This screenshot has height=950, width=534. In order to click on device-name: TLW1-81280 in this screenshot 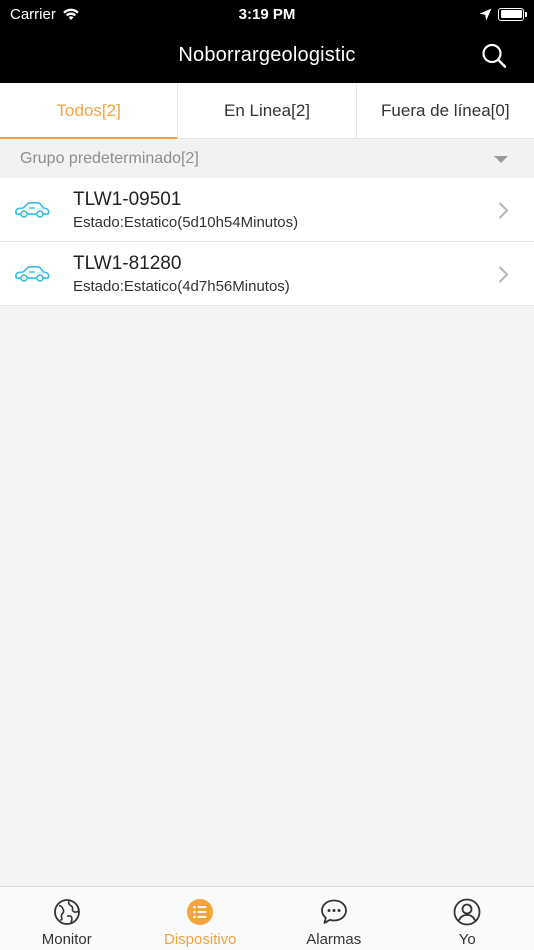, I will do `click(127, 263)`.